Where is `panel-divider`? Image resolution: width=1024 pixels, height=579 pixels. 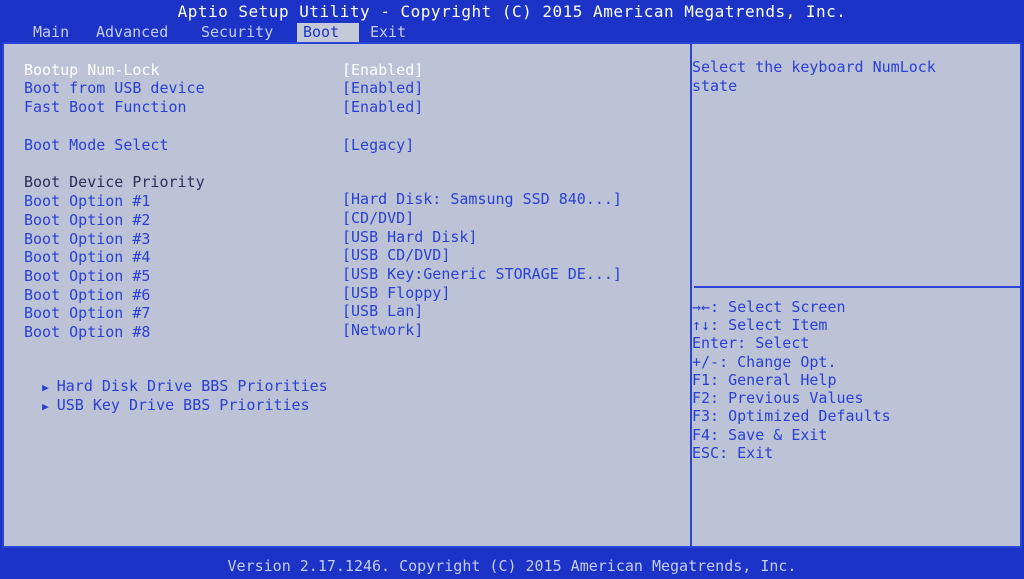
panel-divider is located at coordinates (691, 295).